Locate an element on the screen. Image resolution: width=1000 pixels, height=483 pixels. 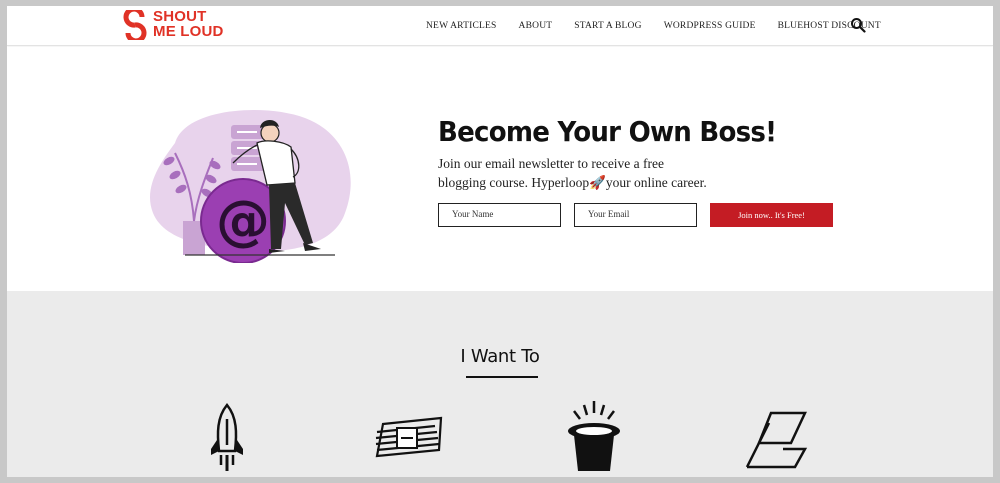
hero-title: Become Your Own Boss! is located at coordinates (607, 131).